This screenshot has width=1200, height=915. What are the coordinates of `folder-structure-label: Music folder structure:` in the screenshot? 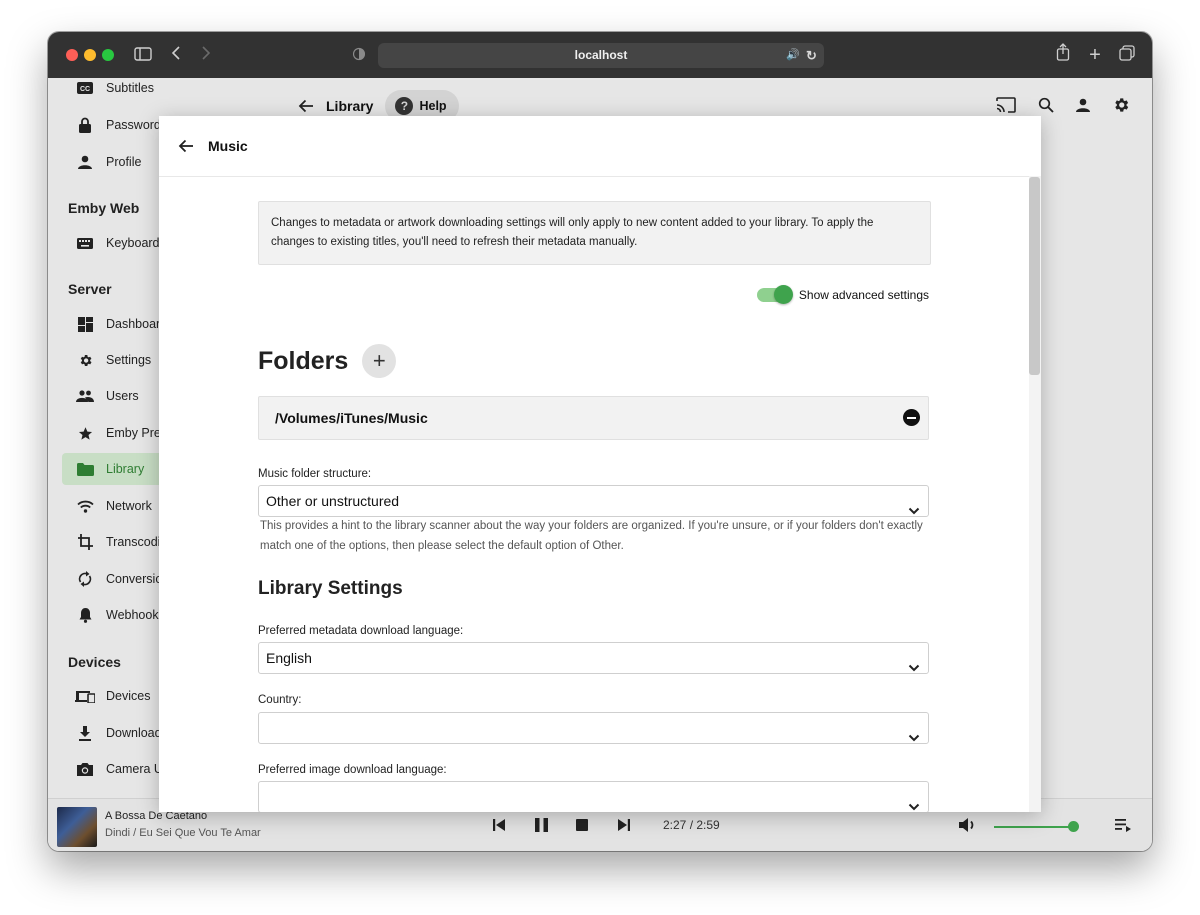 It's located at (315, 474).